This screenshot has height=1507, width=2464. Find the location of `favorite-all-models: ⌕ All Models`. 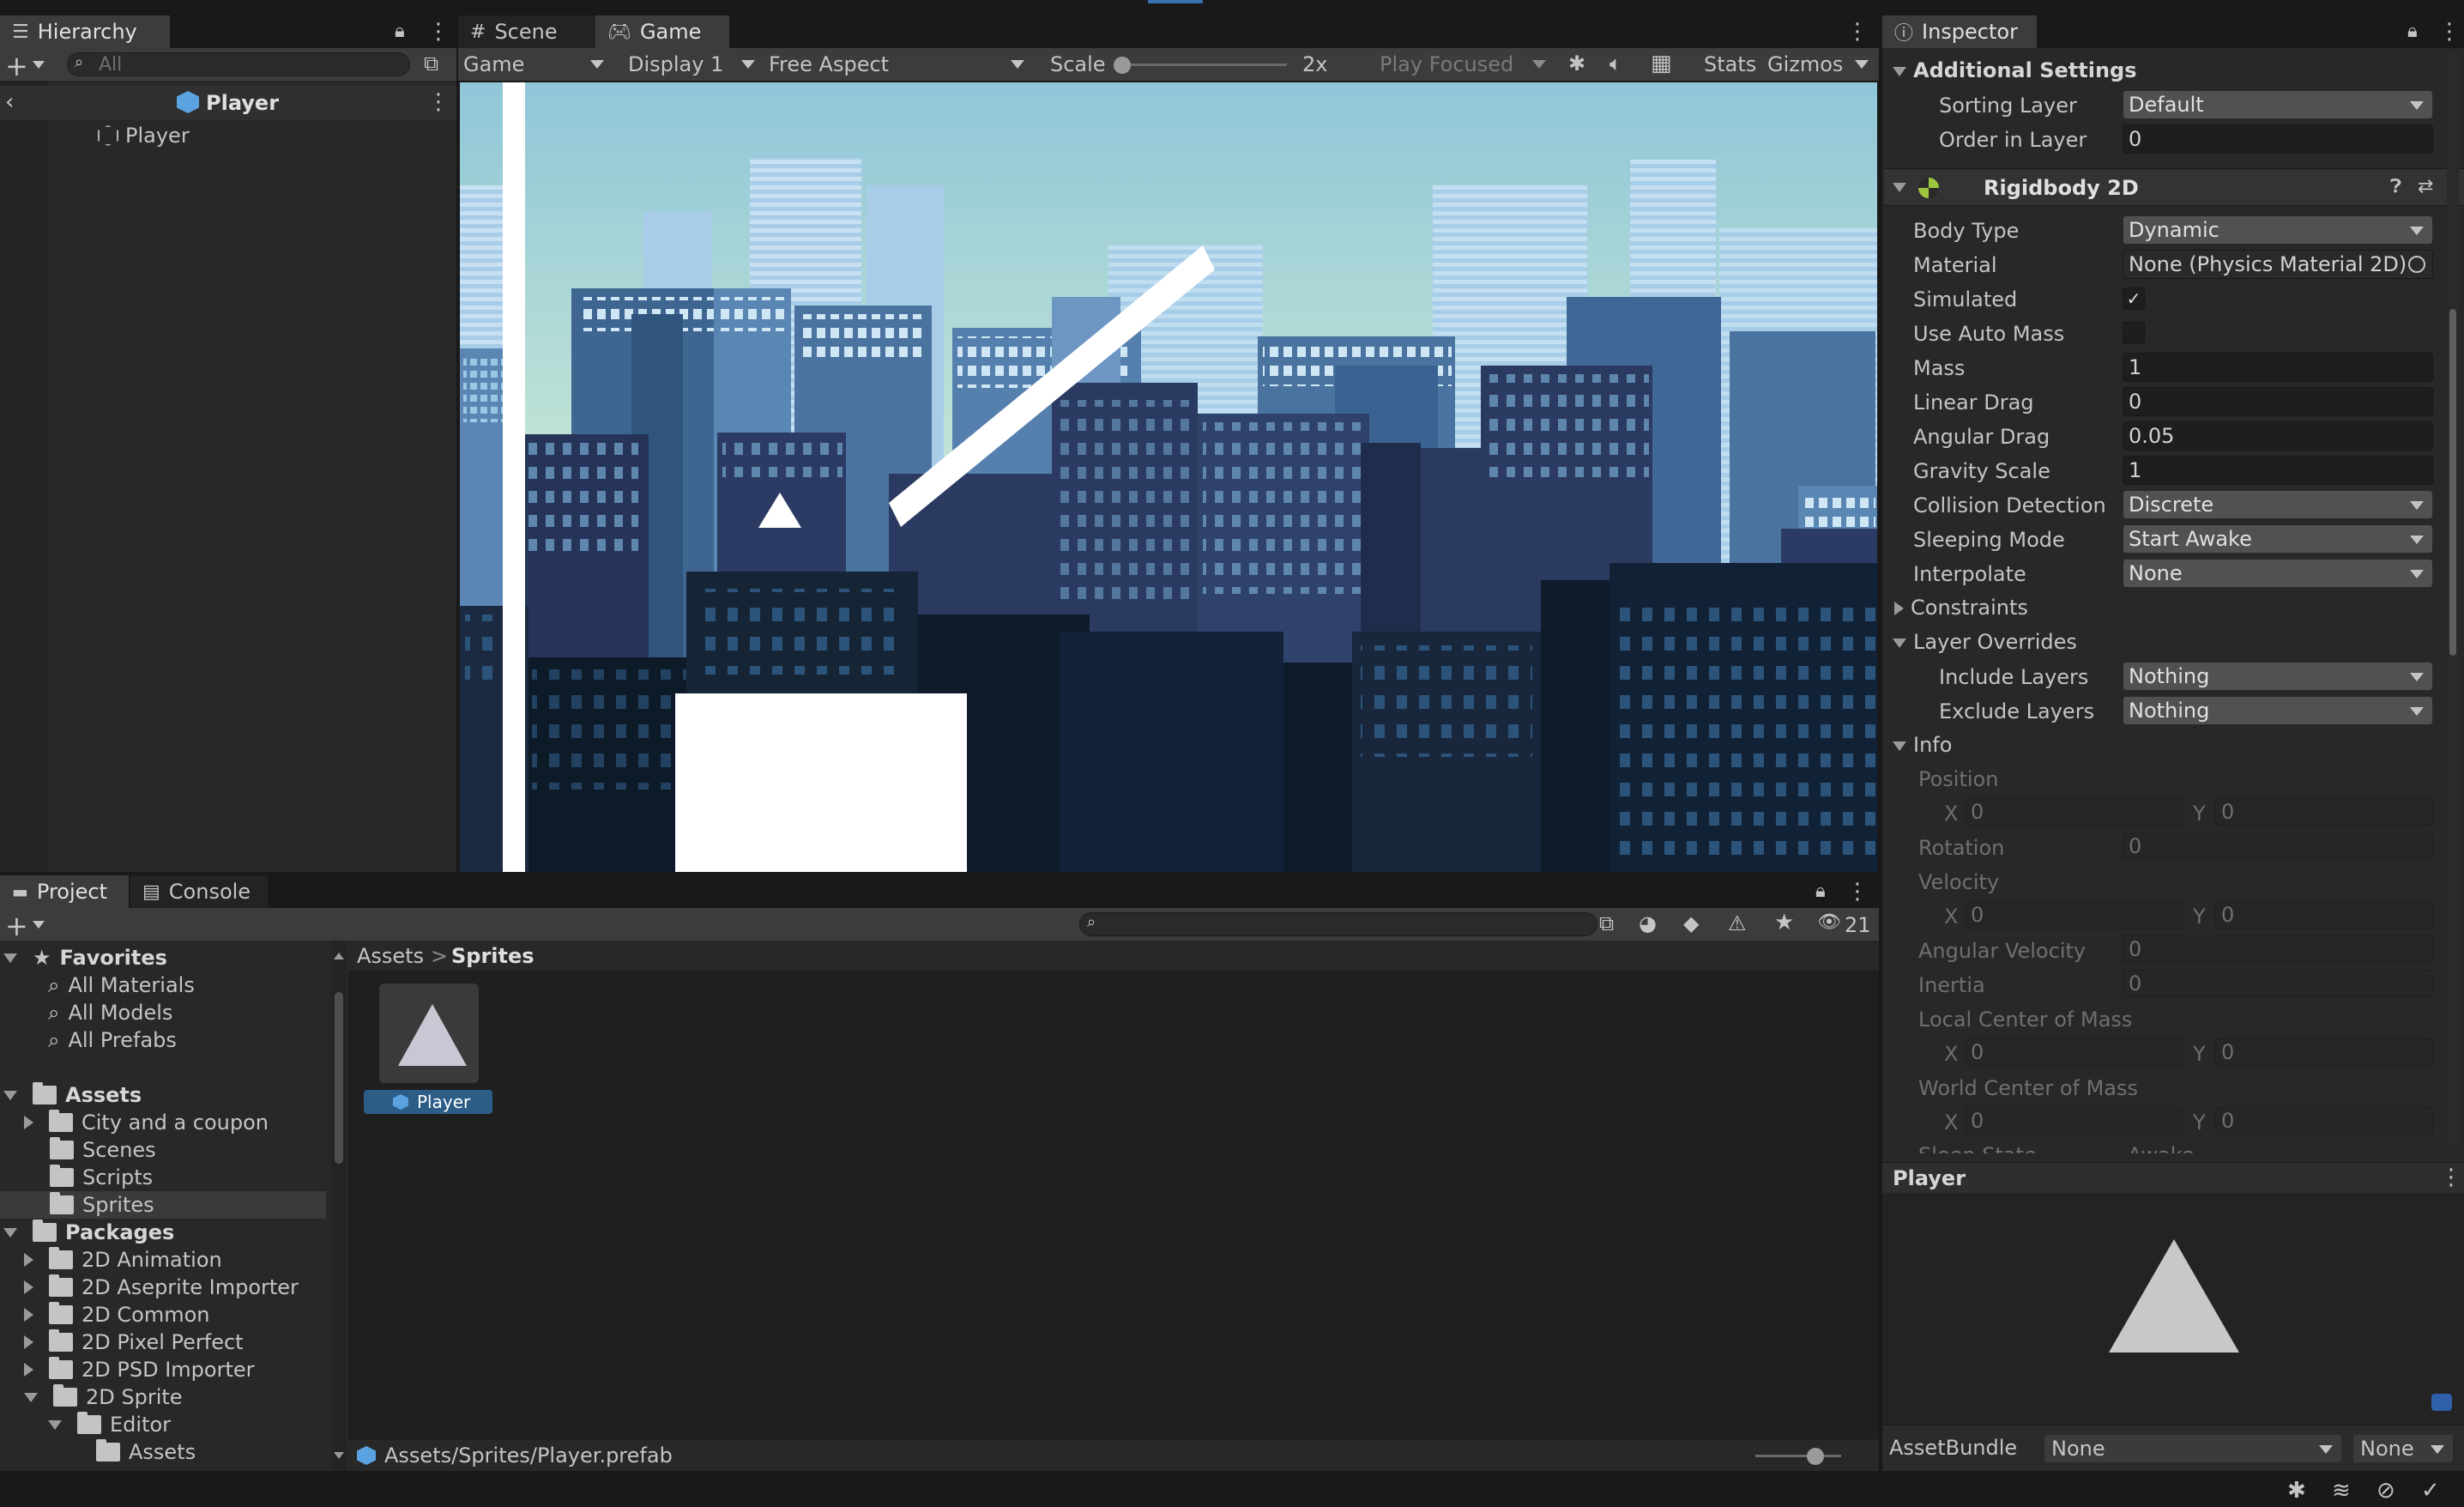

favorite-all-models: ⌕ All Models is located at coordinates (110, 1012).